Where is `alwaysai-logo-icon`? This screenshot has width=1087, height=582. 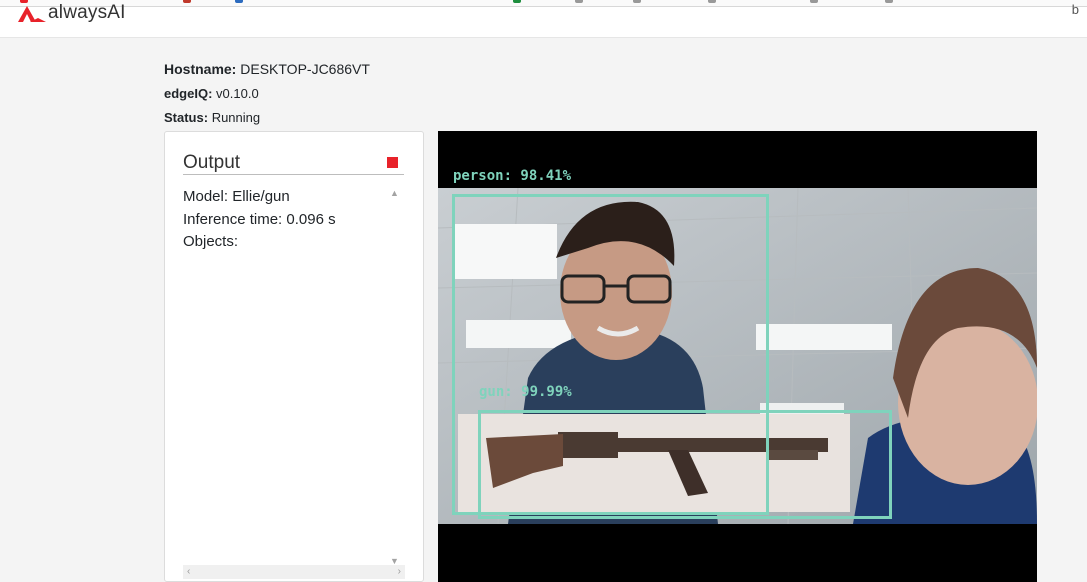 alwaysai-logo-icon is located at coordinates (32, 14).